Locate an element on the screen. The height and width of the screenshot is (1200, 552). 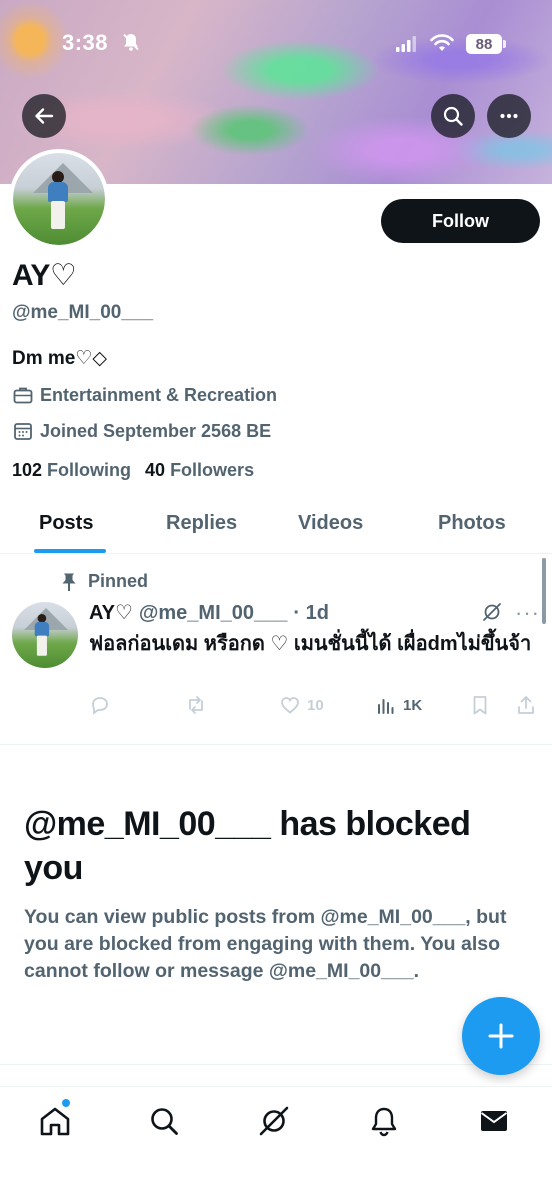
follow-button: Follow is located at coordinates (460, 221).